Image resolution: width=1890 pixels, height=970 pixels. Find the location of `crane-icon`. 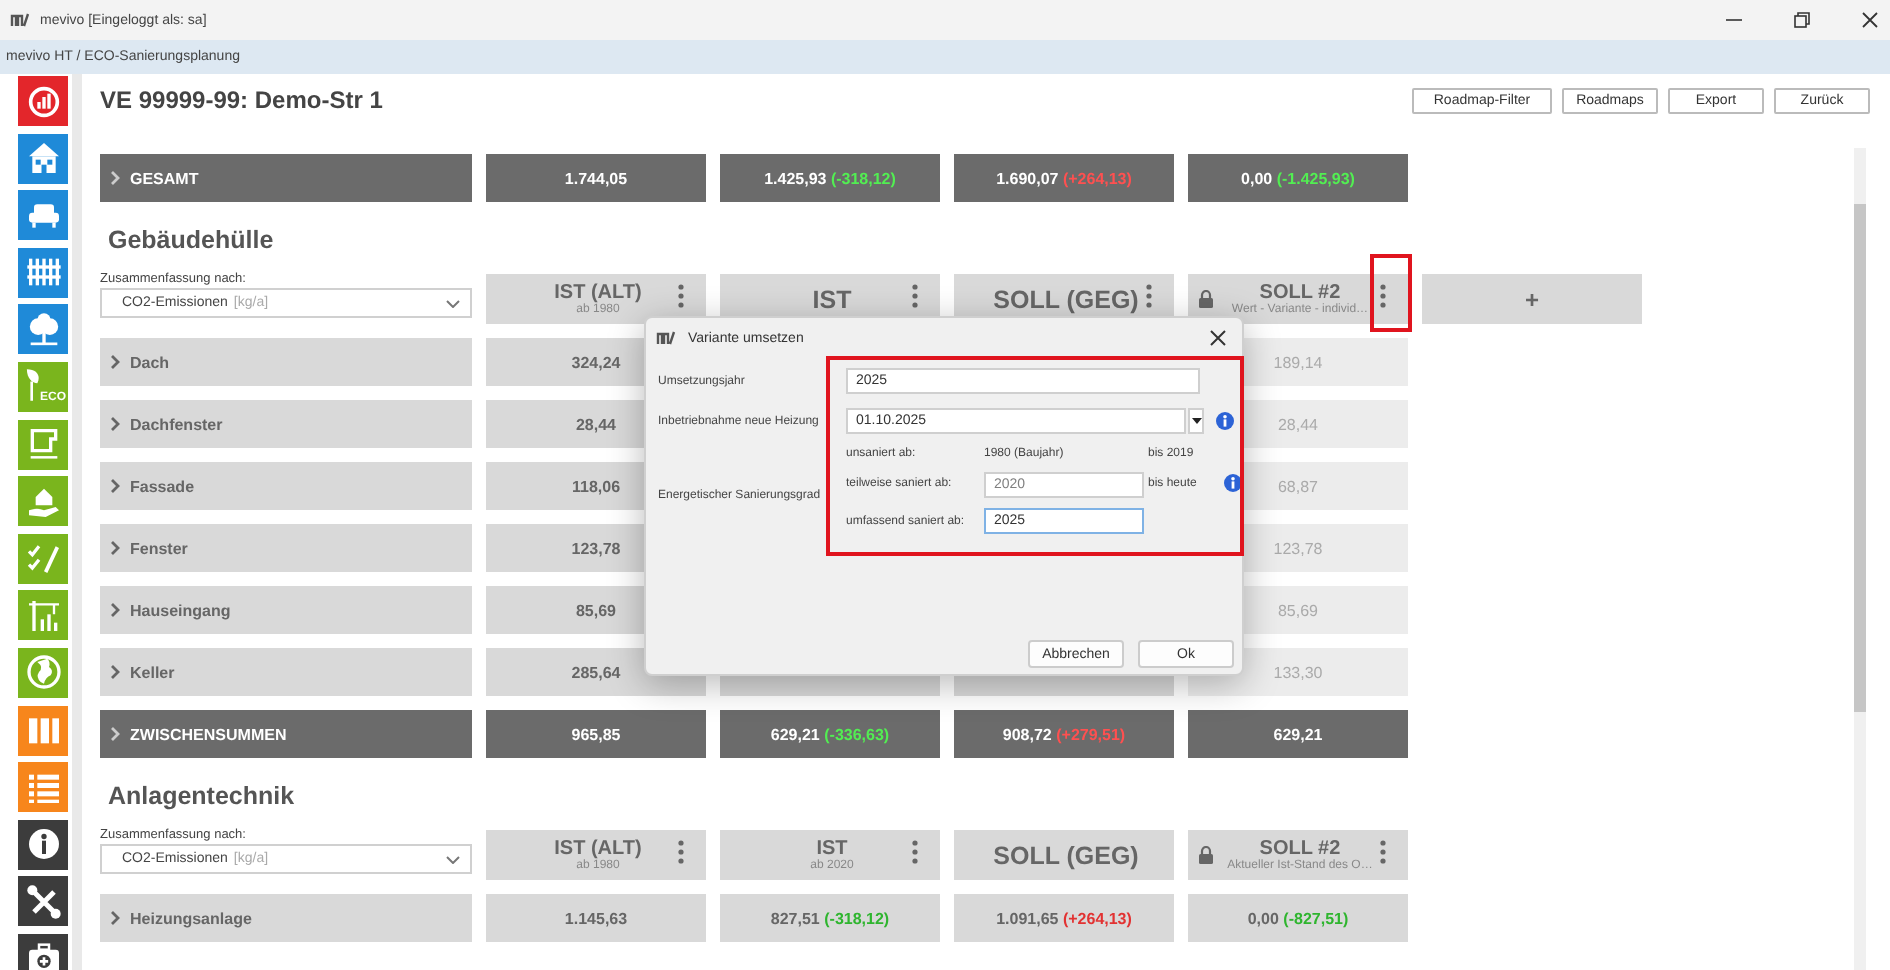

crane-icon is located at coordinates (43, 615).